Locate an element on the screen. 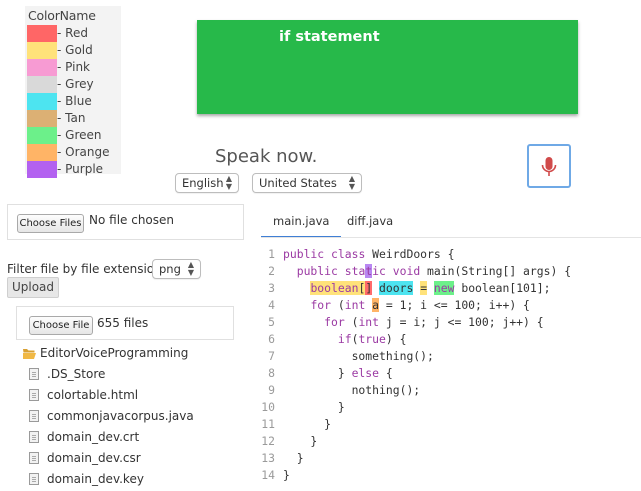  code-token: void is located at coordinates (410, 271).